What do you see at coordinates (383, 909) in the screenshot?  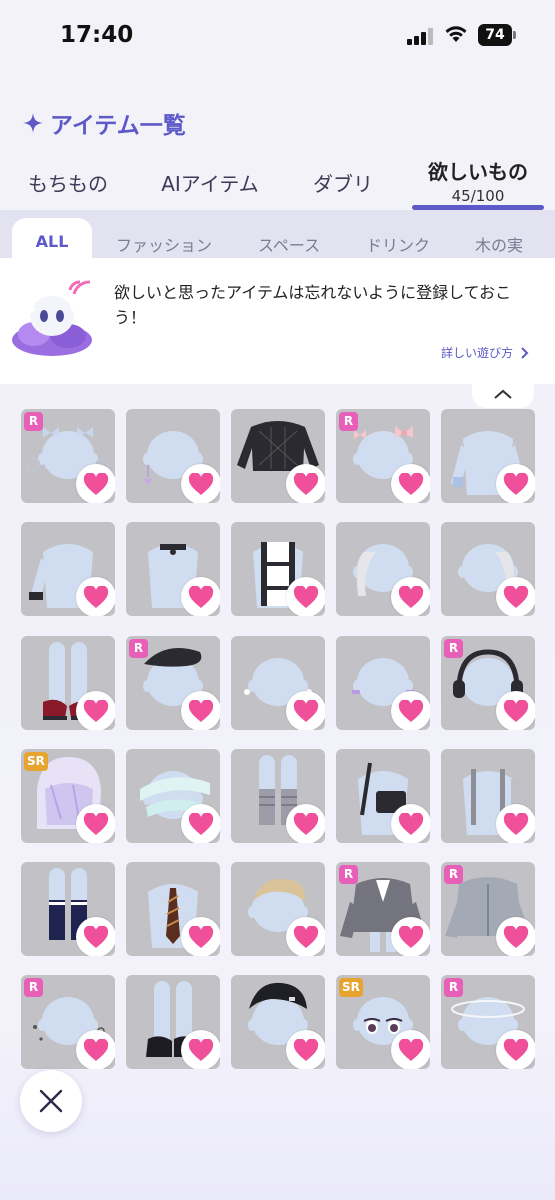 I see `item-card-gray-jacket: R` at bounding box center [383, 909].